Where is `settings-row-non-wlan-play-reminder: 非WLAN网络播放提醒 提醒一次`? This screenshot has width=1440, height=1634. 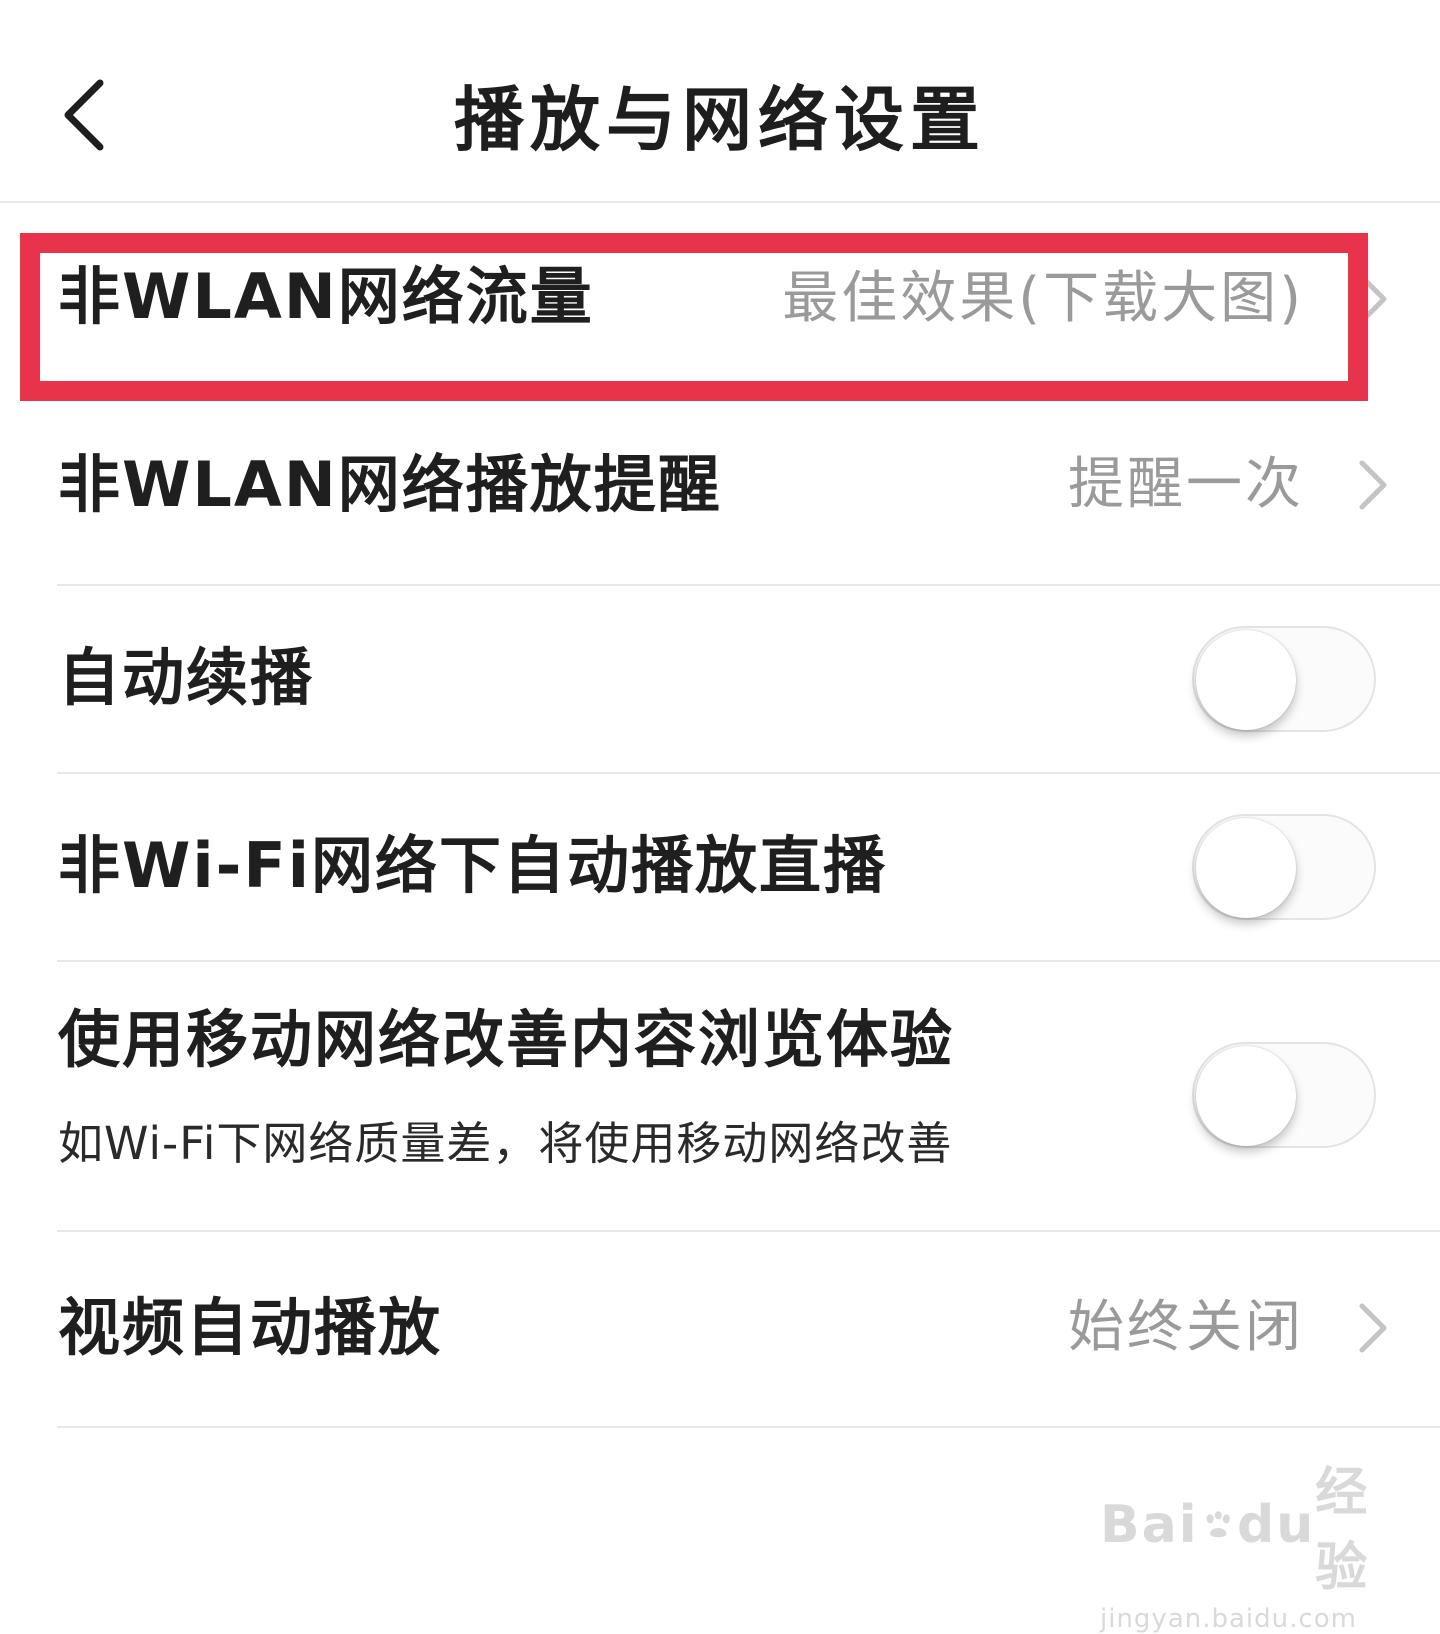
settings-row-non-wlan-play-reminder: 非WLAN网络播放提醒 提醒一次 is located at coordinates (720, 489).